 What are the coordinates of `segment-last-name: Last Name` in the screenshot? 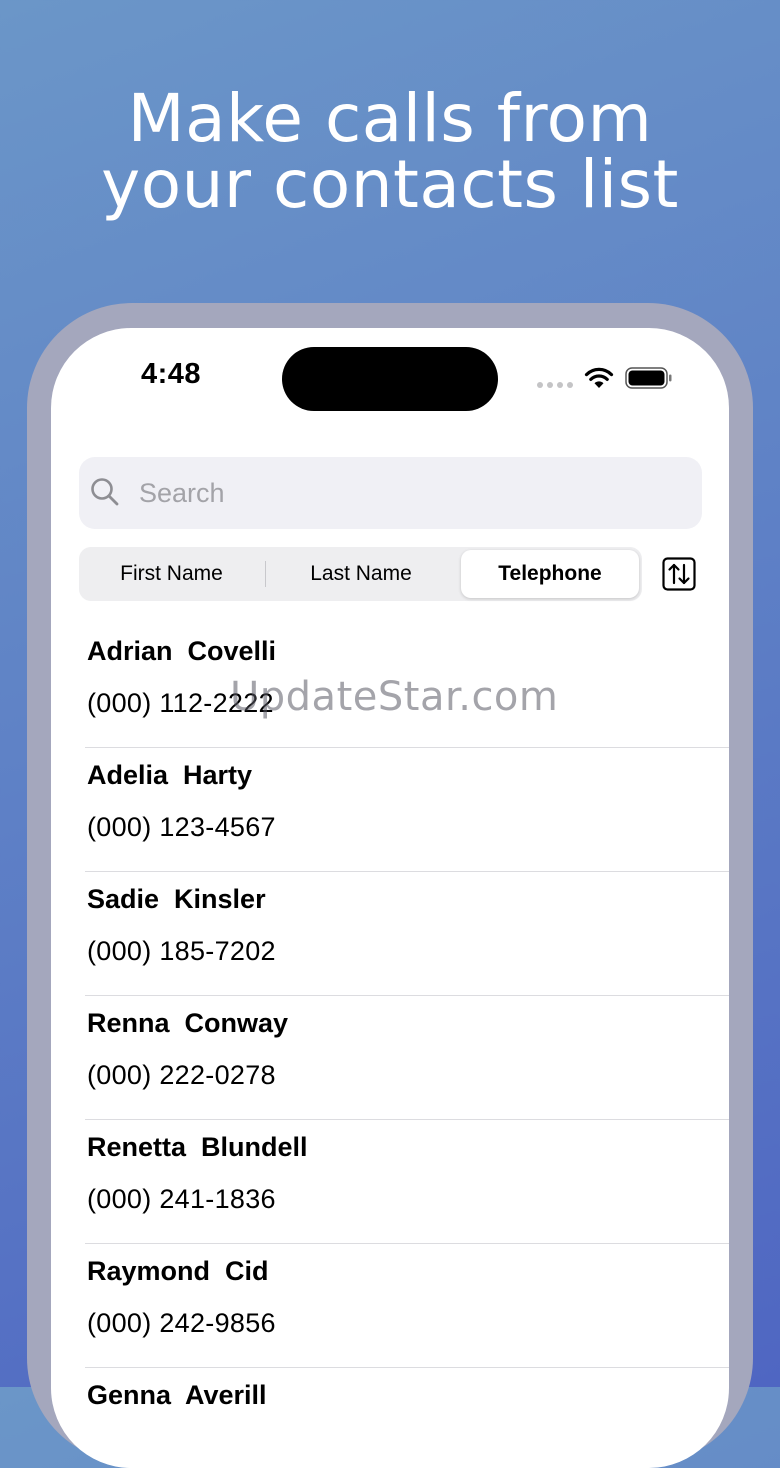 It's located at (361, 574).